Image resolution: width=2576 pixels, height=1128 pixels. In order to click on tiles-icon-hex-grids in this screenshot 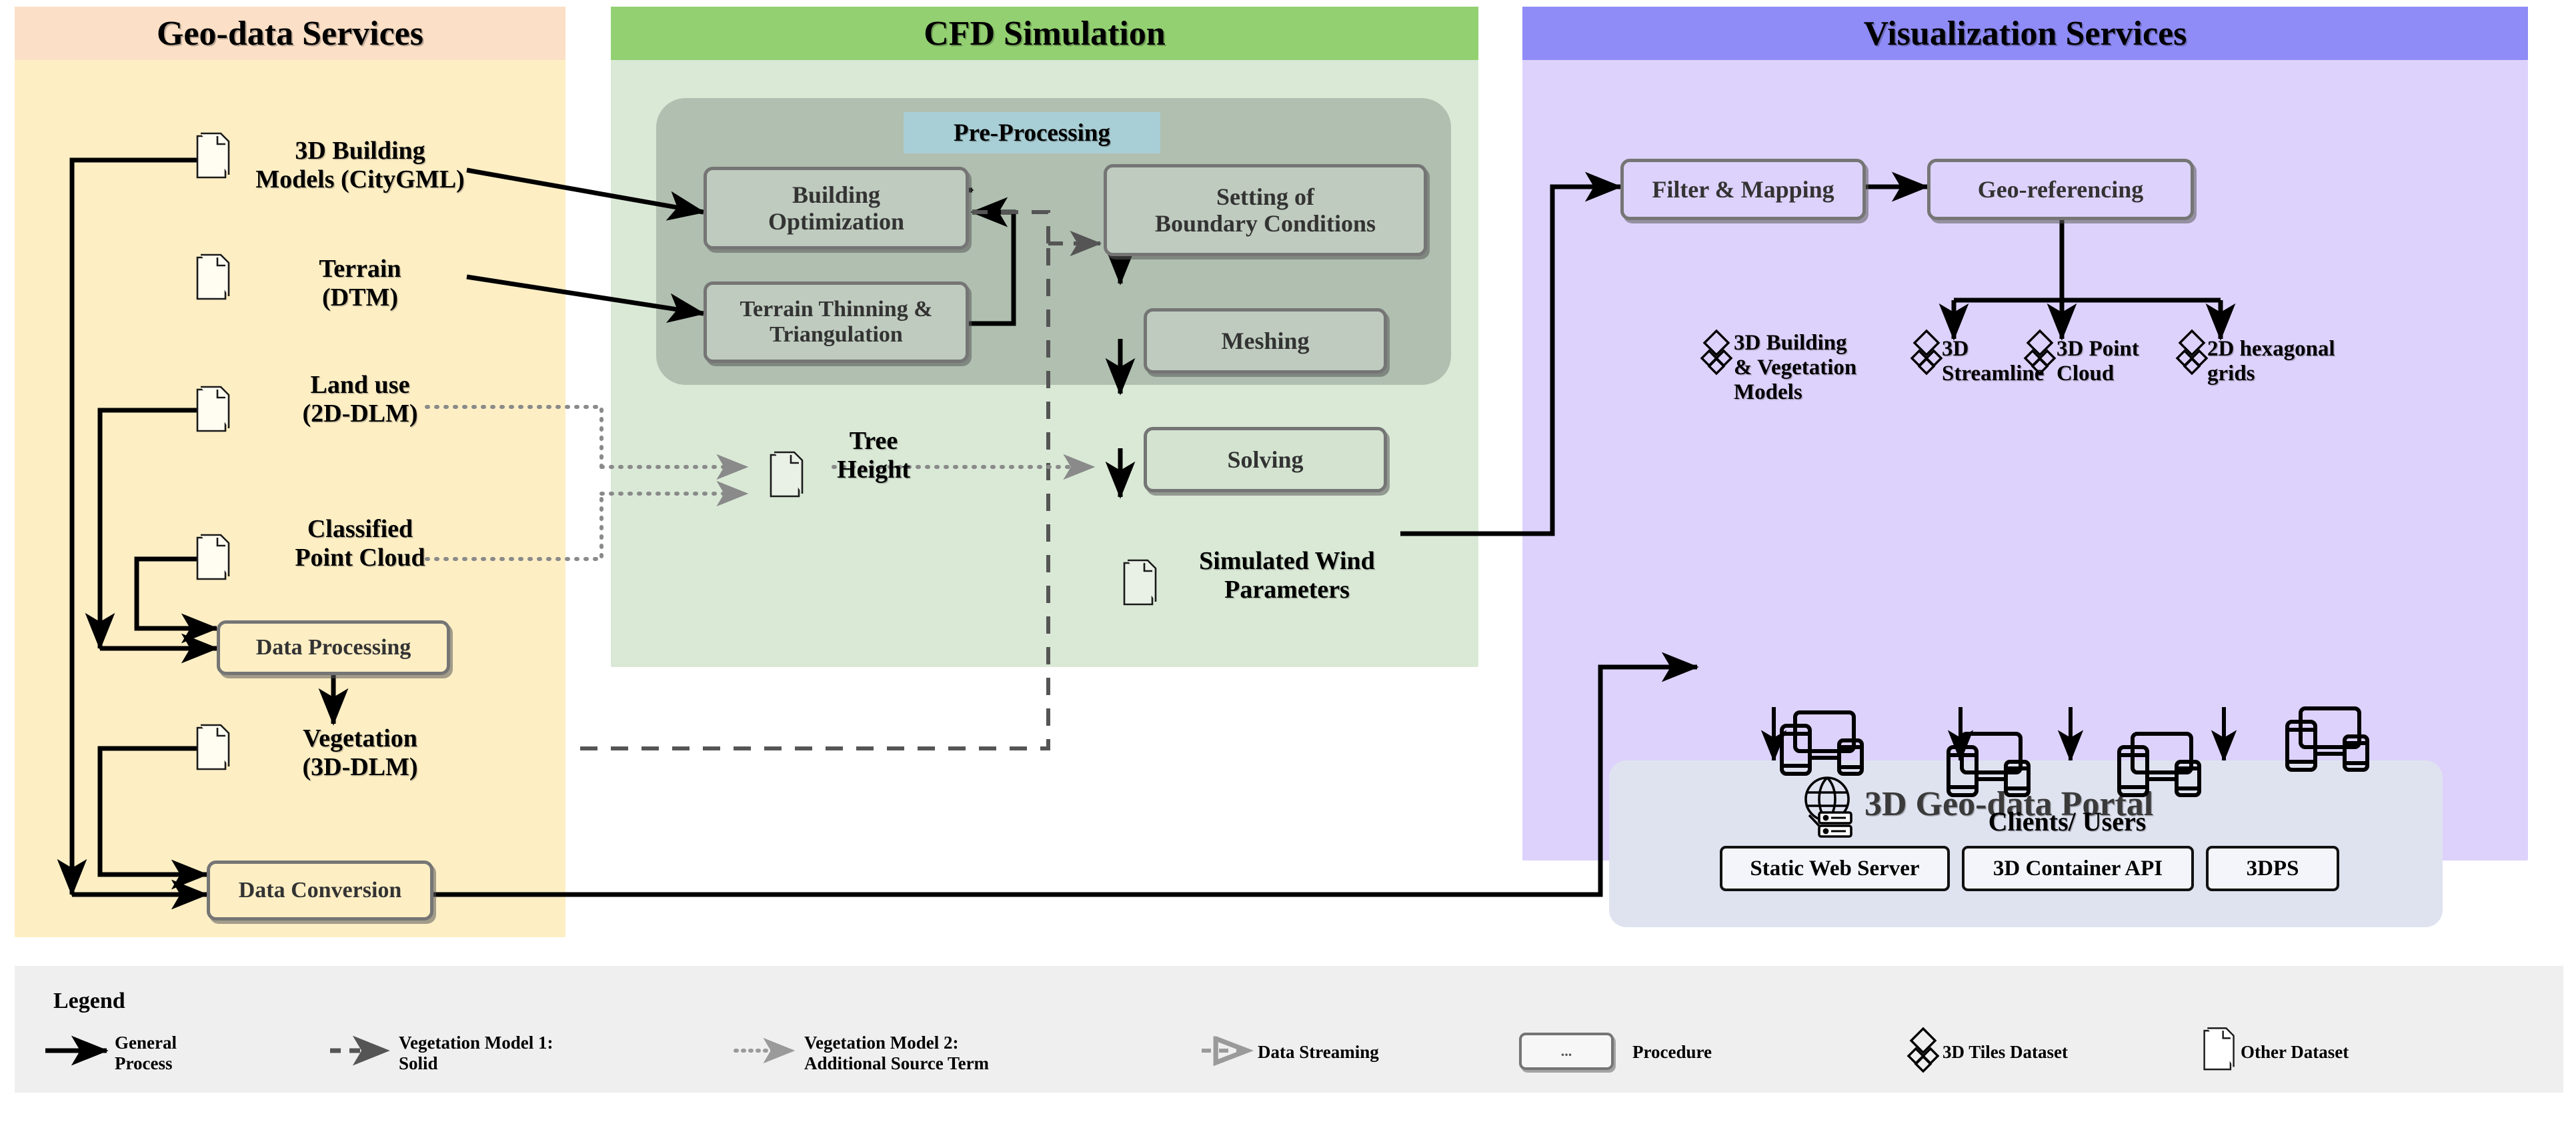, I will do `click(2192, 352)`.